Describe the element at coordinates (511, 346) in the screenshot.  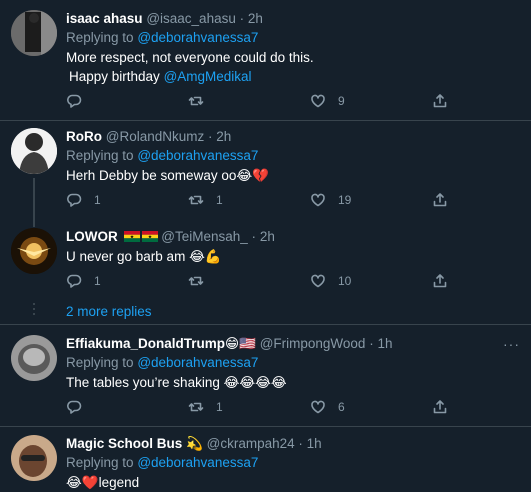
I see `more-icon: ···` at that location.